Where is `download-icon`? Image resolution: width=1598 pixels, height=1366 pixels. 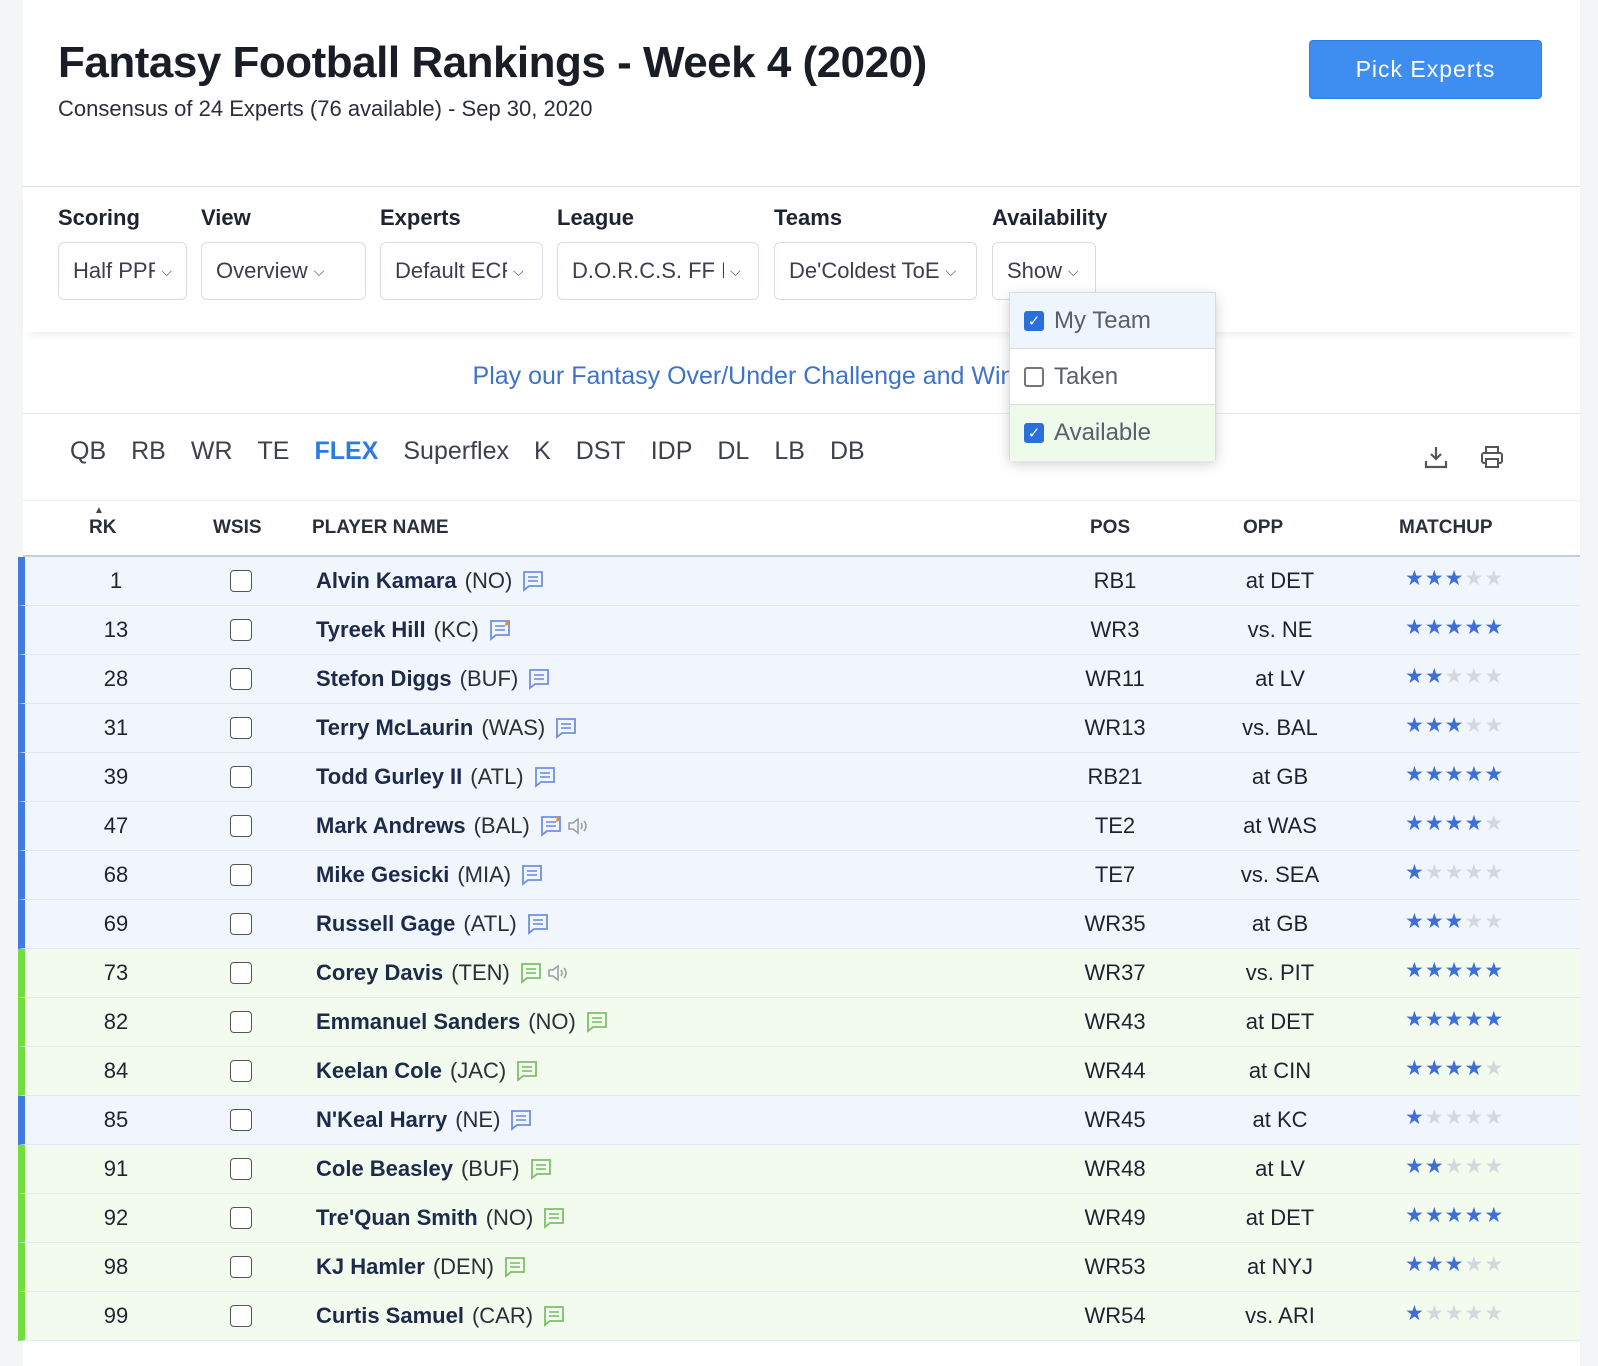 download-icon is located at coordinates (1436, 457).